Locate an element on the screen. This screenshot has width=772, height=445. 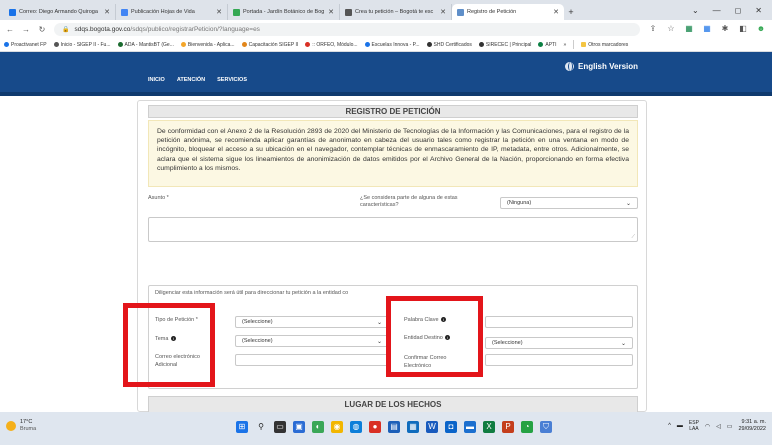
site-menu-item: SERVICIOS is located at coordinates (232, 80).